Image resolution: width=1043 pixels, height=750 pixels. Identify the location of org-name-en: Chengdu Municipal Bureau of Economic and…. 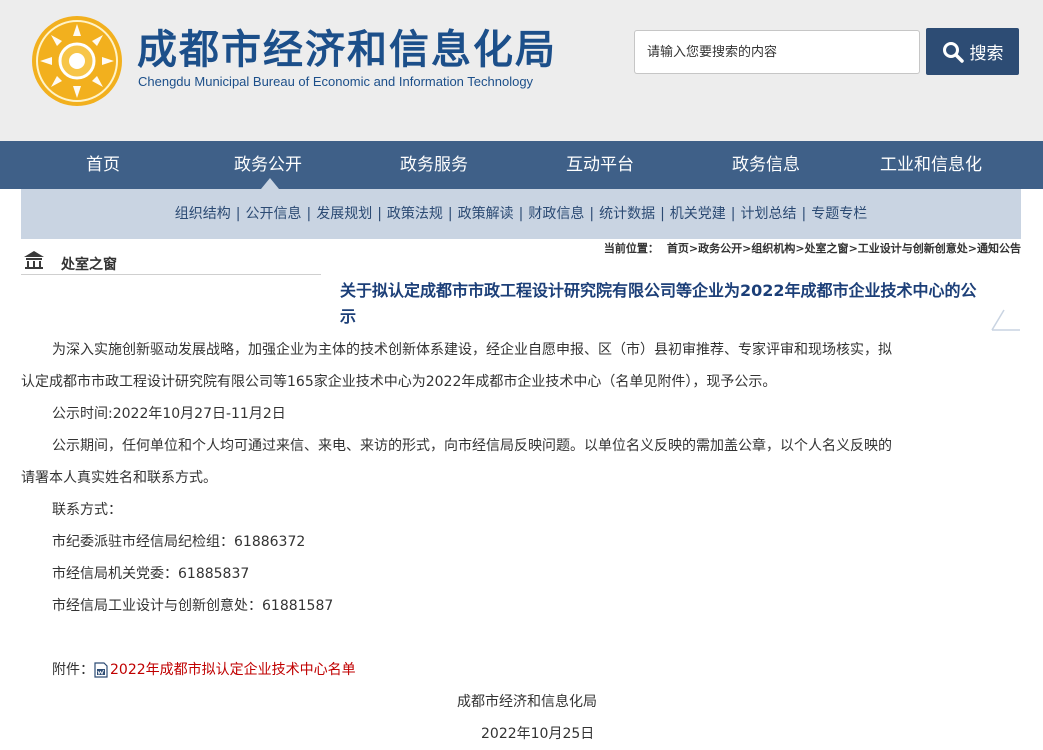
(336, 81).